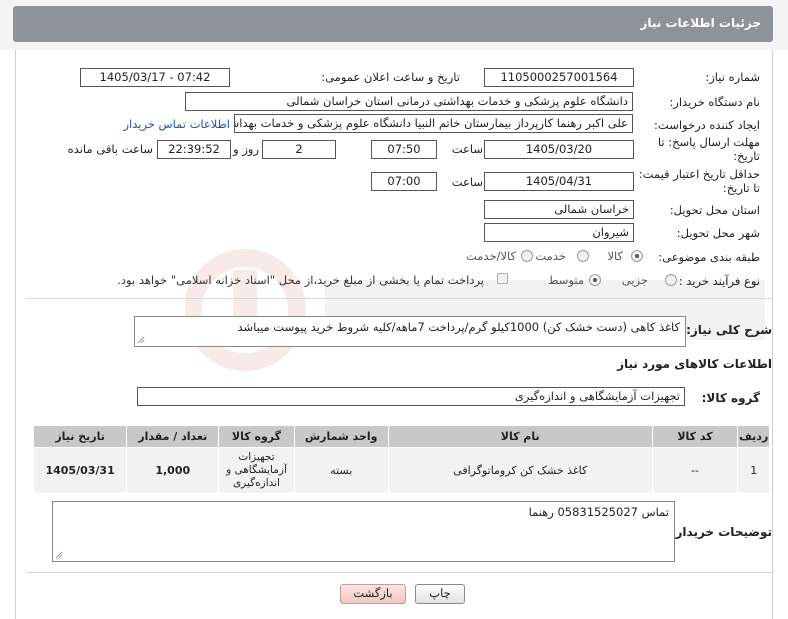  I want to click on cell-group: تجهیزات آزمایشگاهی و اندازه‌گیری, so click(256, 470).